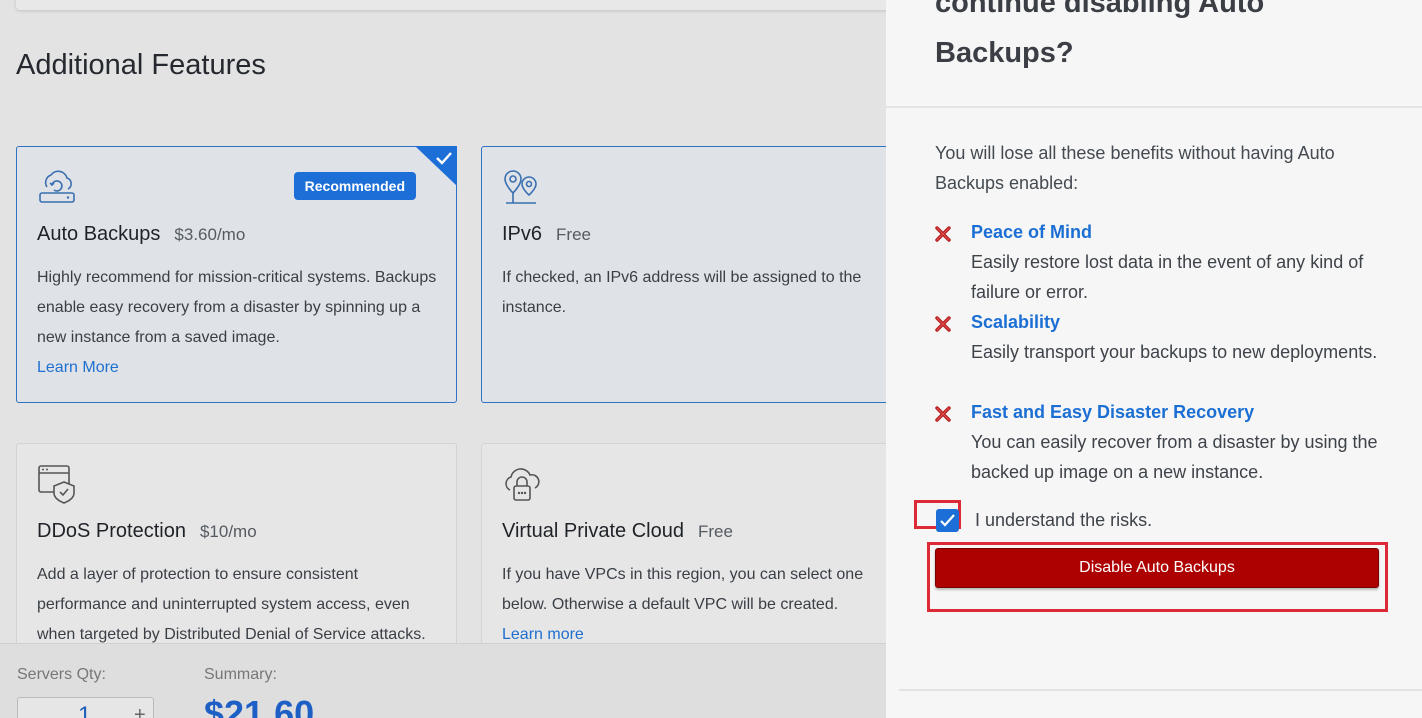 Image resolution: width=1422 pixels, height=718 pixels. What do you see at coordinates (443, 680) in the screenshot?
I see `order-summary-bar: Servers Qty: 1 + Summary: $21.60` at bounding box center [443, 680].